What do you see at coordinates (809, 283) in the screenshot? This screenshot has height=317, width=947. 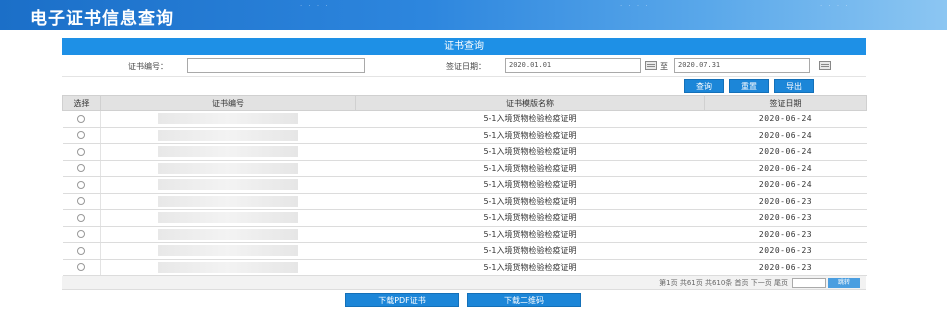 I see `page-number-input` at bounding box center [809, 283].